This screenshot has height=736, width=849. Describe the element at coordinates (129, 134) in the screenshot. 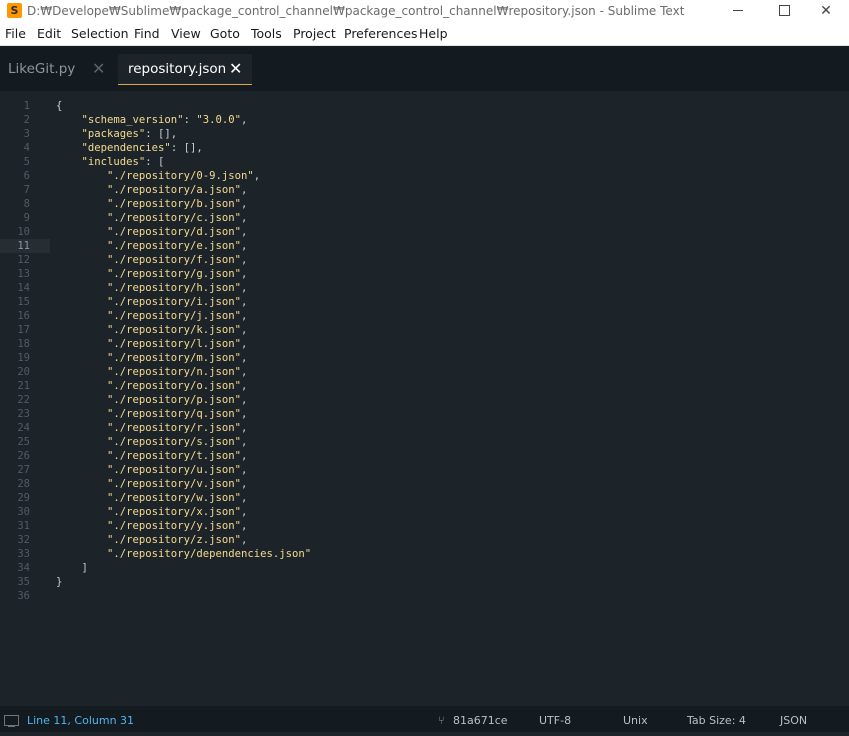

I see `code-line: "packages": [],` at that location.